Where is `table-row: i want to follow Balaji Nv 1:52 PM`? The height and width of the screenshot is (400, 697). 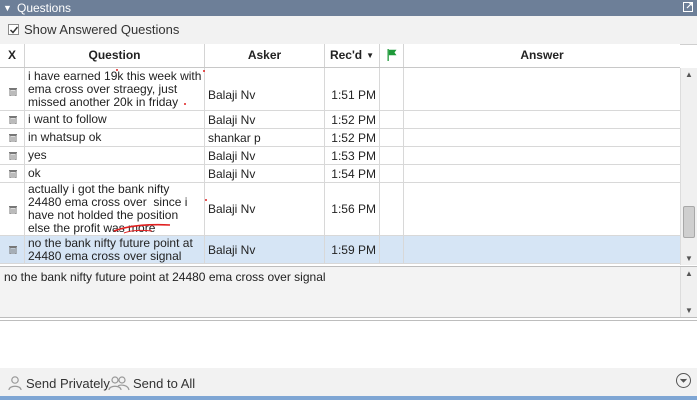 table-row: i want to follow Balaji Nv 1:52 PM is located at coordinates (340, 120).